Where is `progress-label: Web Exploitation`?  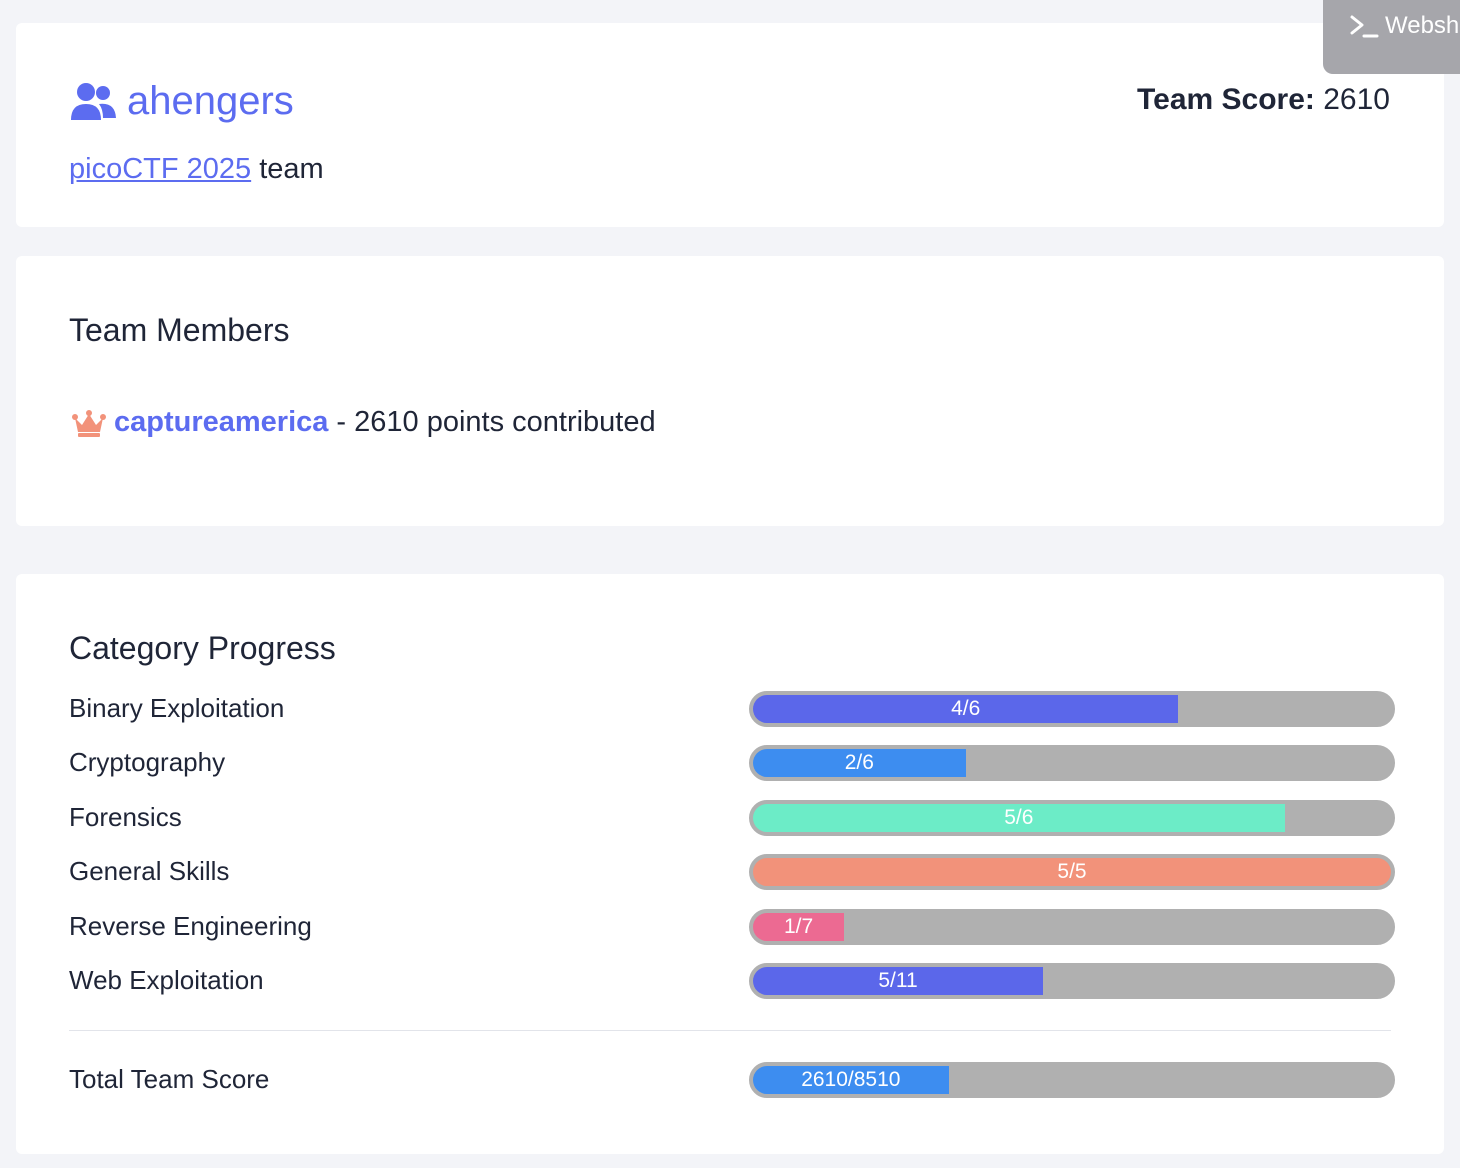
progress-label: Web Exploitation is located at coordinates (166, 980).